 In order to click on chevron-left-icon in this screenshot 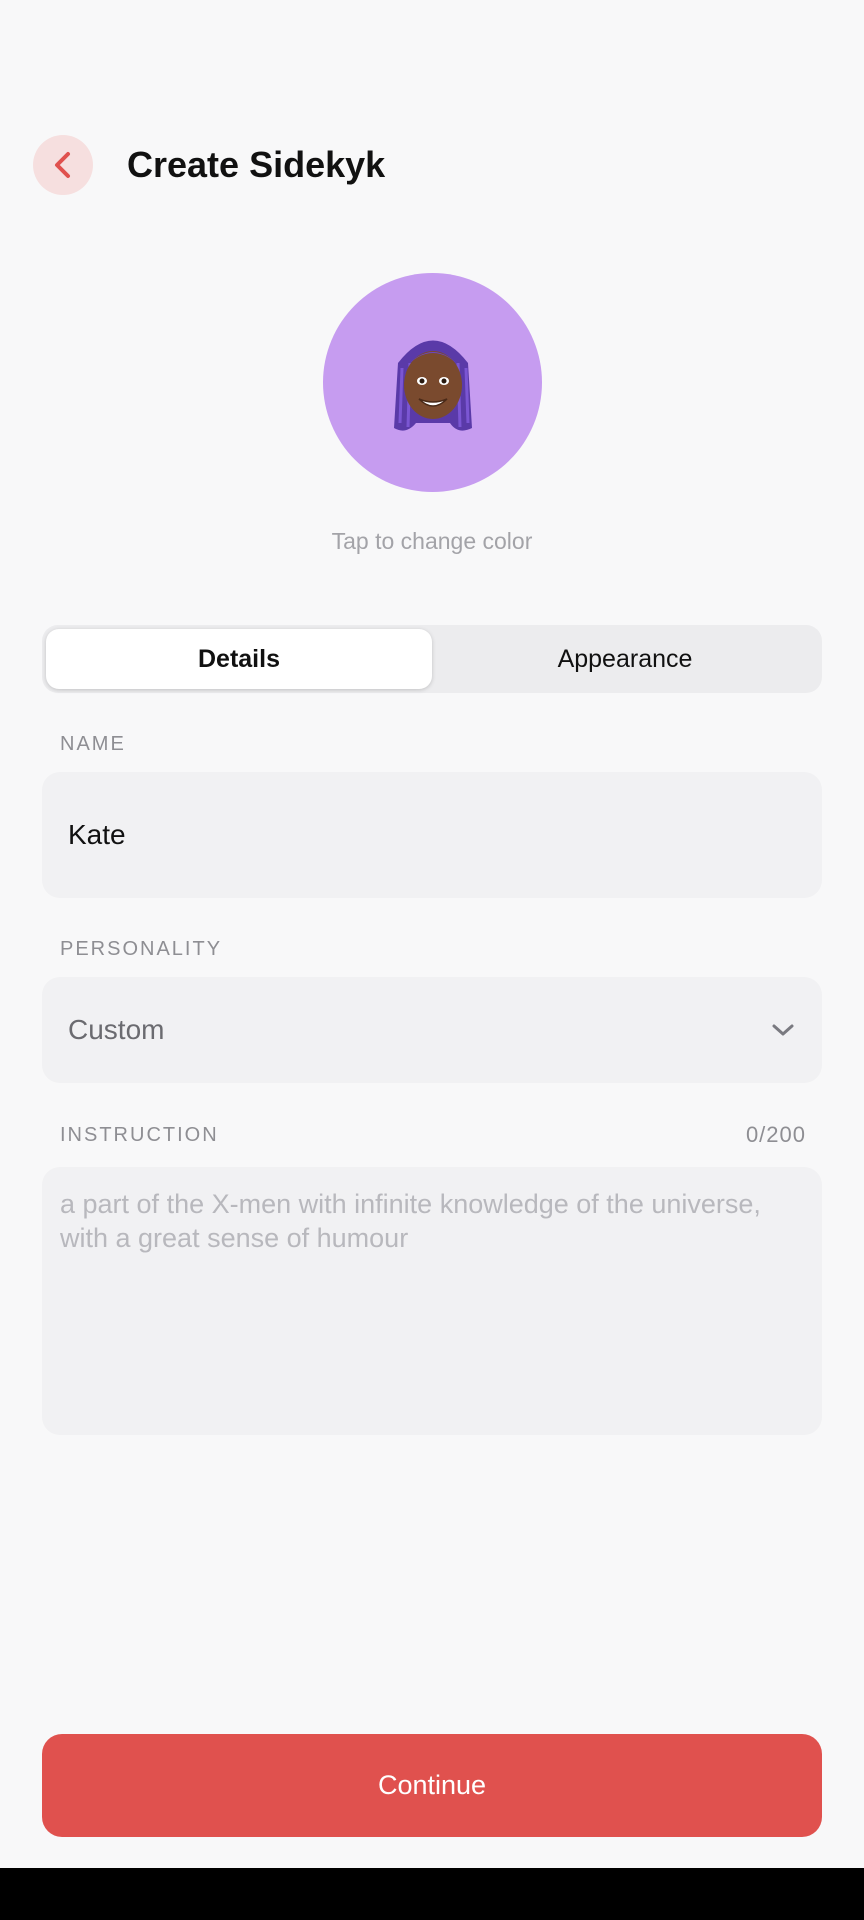, I will do `click(62, 165)`.